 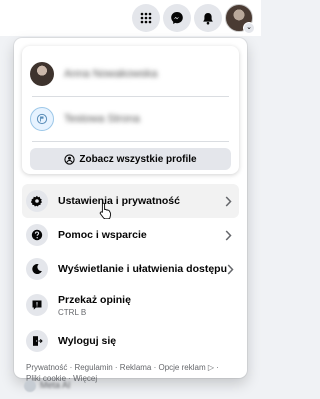 I want to click on meta-ai-icon, so click(x=30, y=386).